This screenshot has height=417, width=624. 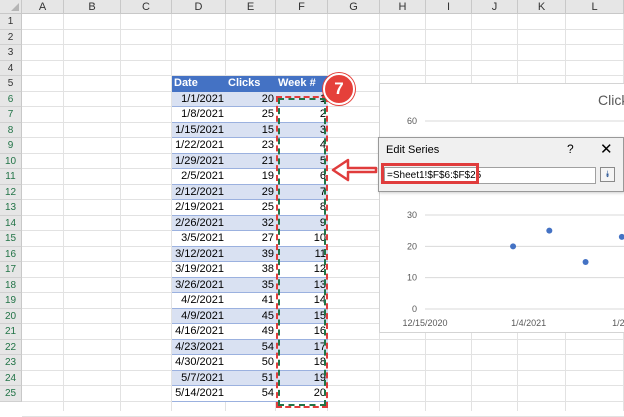 What do you see at coordinates (251, 177) in the screenshot?
I see `table-cell-clicks: 19` at bounding box center [251, 177].